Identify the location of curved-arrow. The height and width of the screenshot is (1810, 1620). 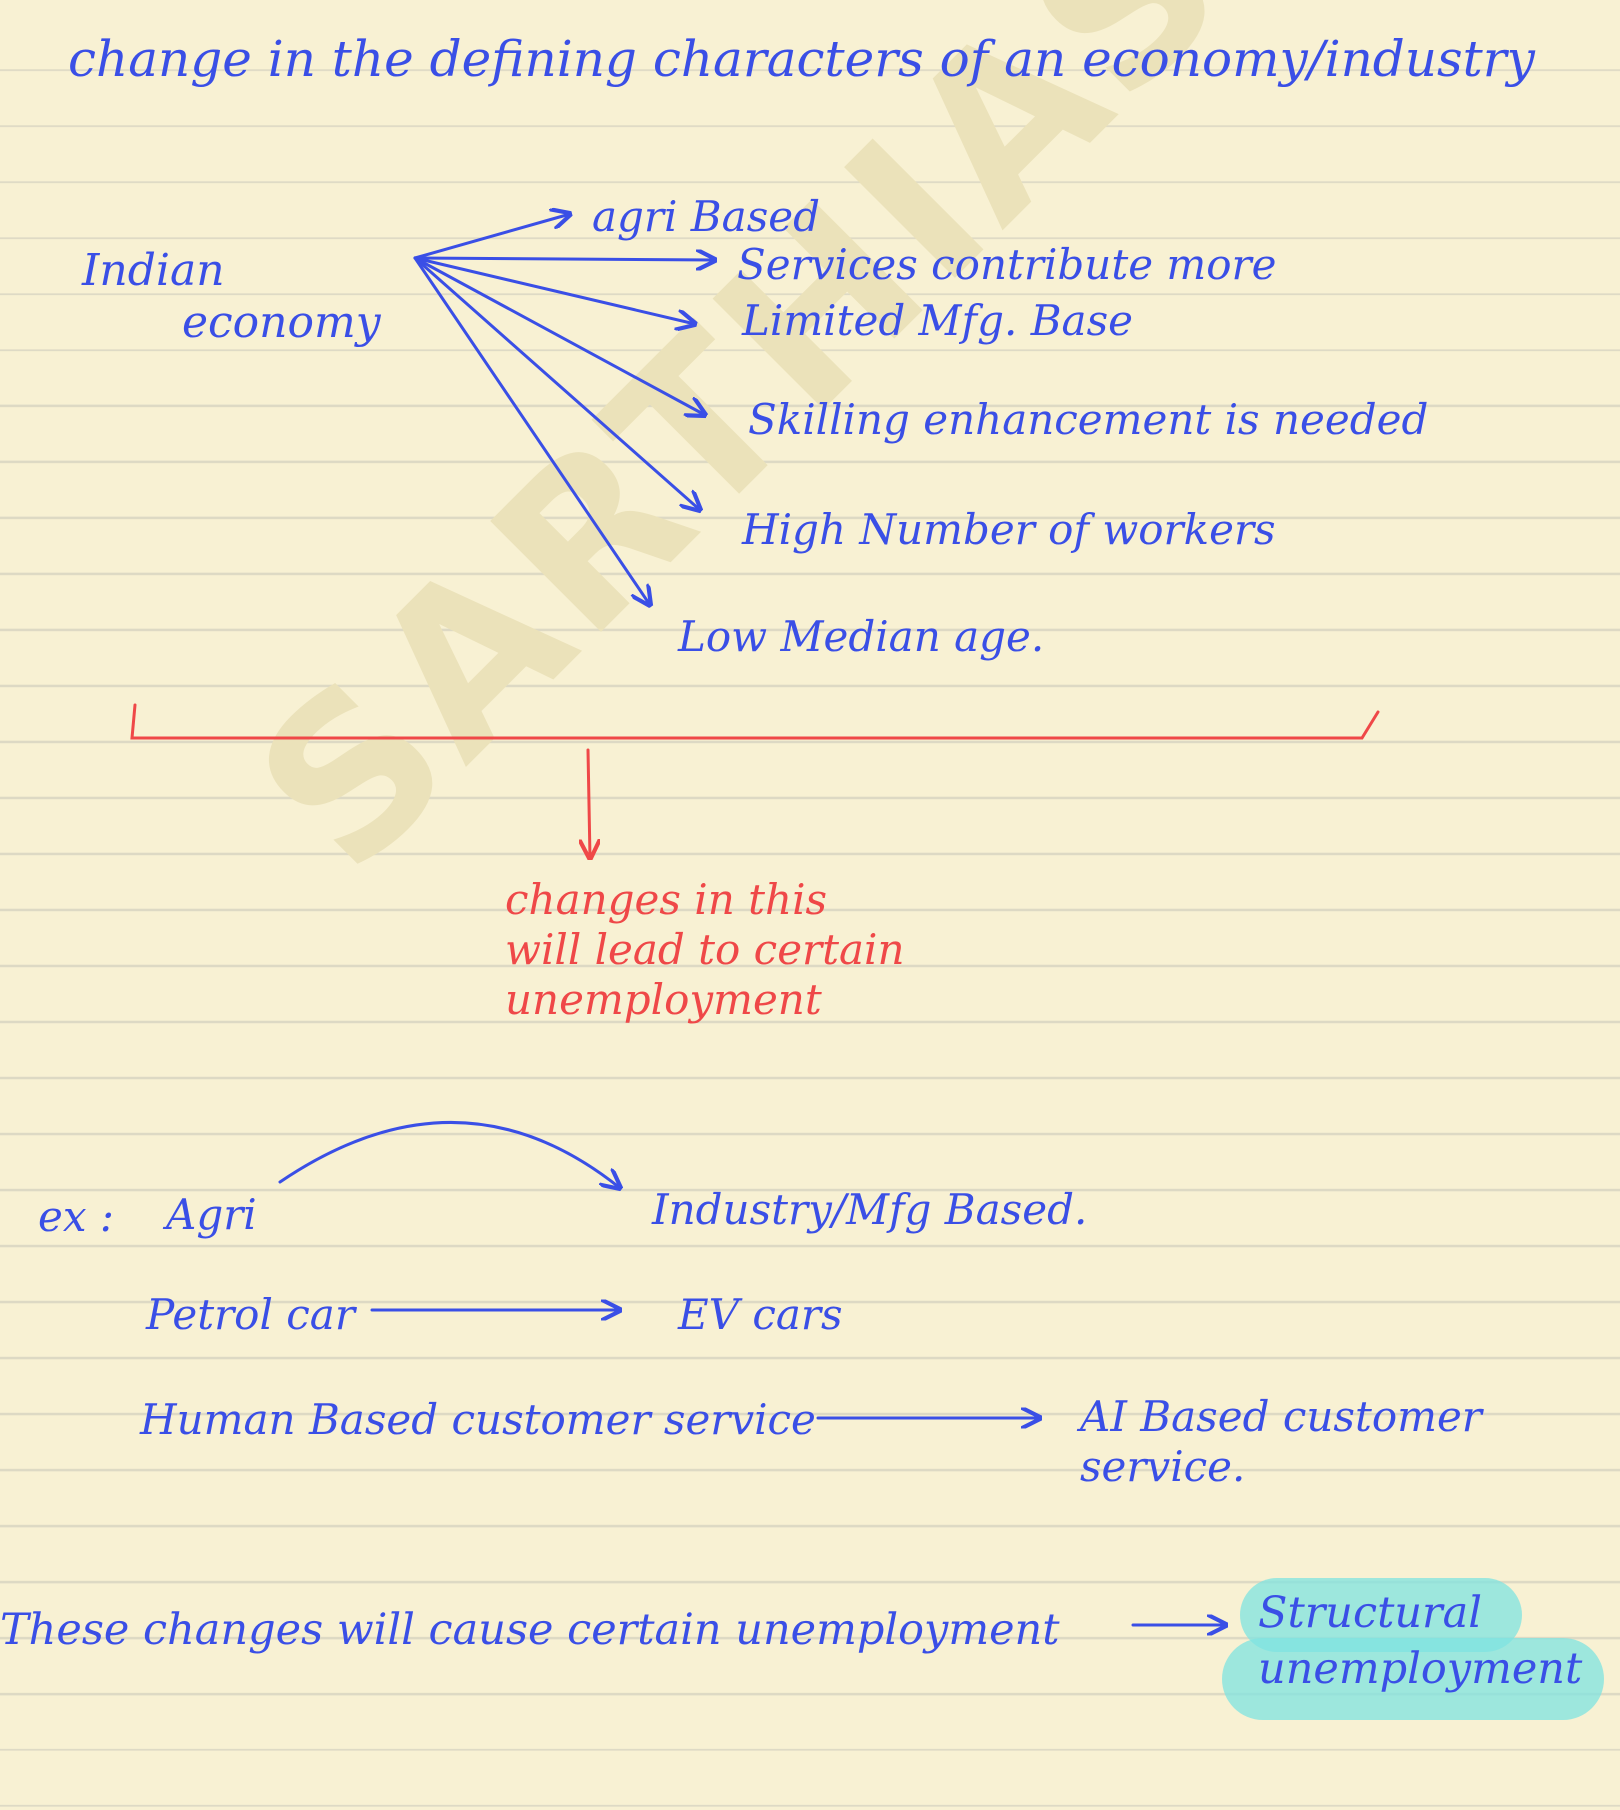
(449, 1154).